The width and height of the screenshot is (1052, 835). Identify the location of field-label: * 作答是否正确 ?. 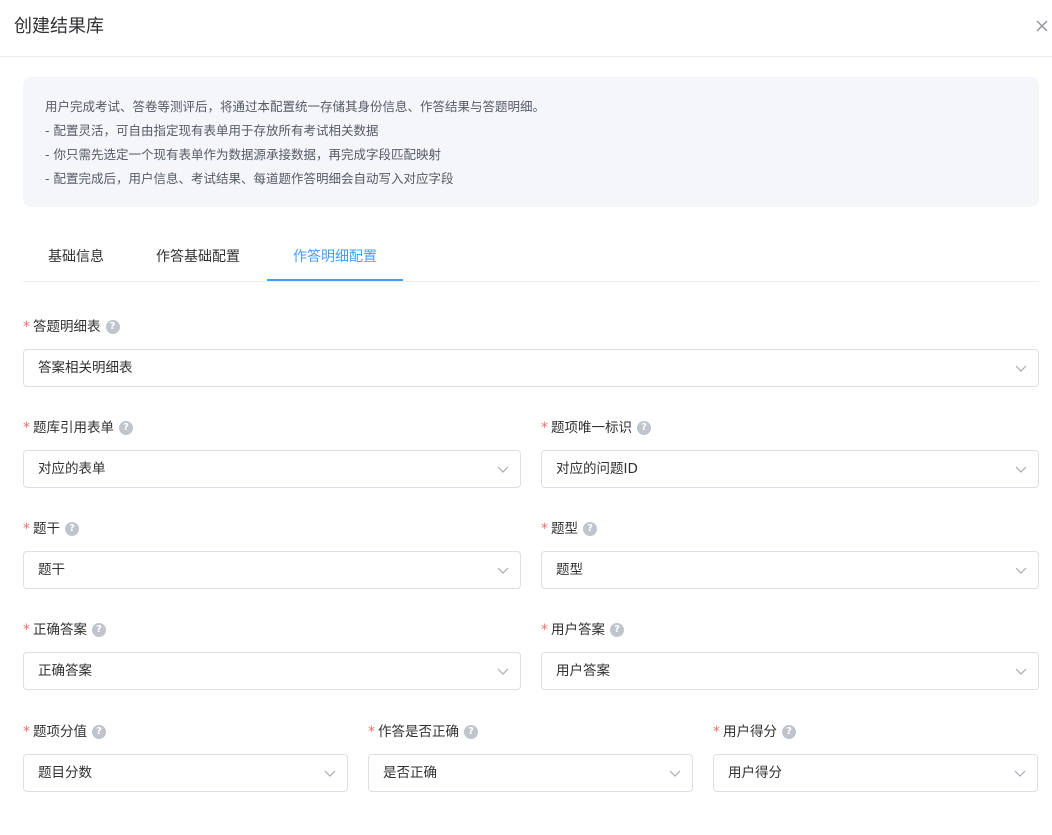
(423, 732).